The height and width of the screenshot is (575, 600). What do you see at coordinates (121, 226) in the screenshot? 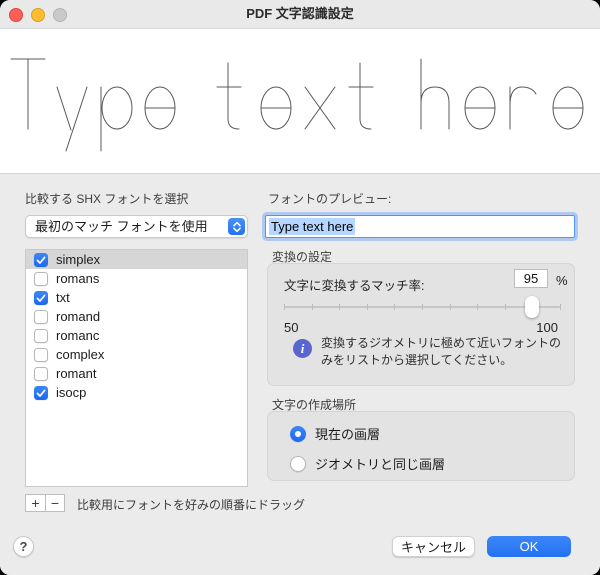
I see `dropdown-selected-value: 最初のマッチ フォントを使用` at bounding box center [121, 226].